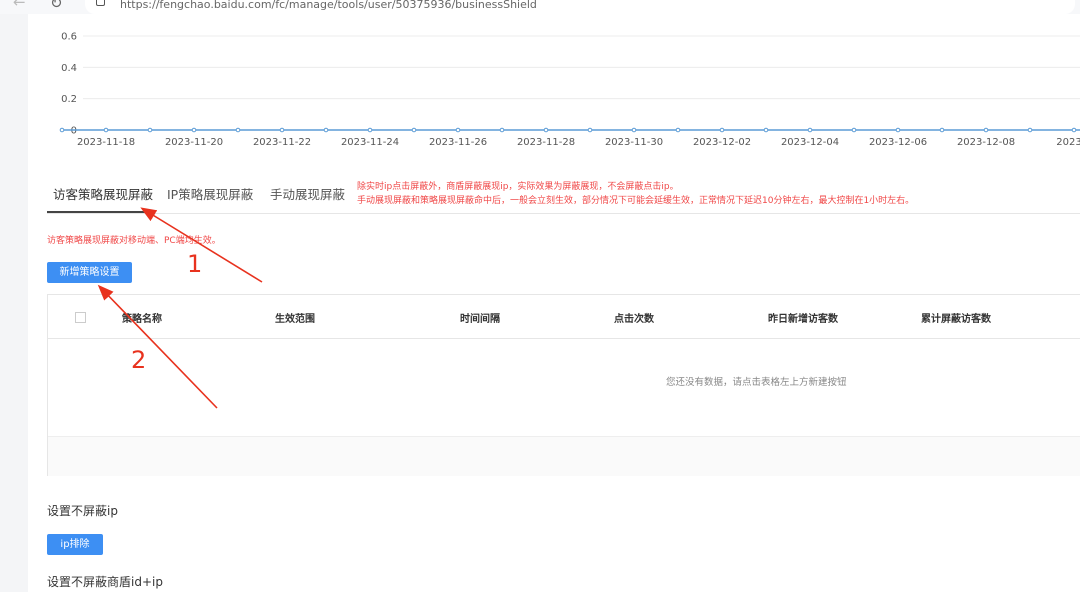 The height and width of the screenshot is (592, 1080). Describe the element at coordinates (898, 142) in the screenshot. I see `chart-x-tick-label: 2023-12-06` at that location.